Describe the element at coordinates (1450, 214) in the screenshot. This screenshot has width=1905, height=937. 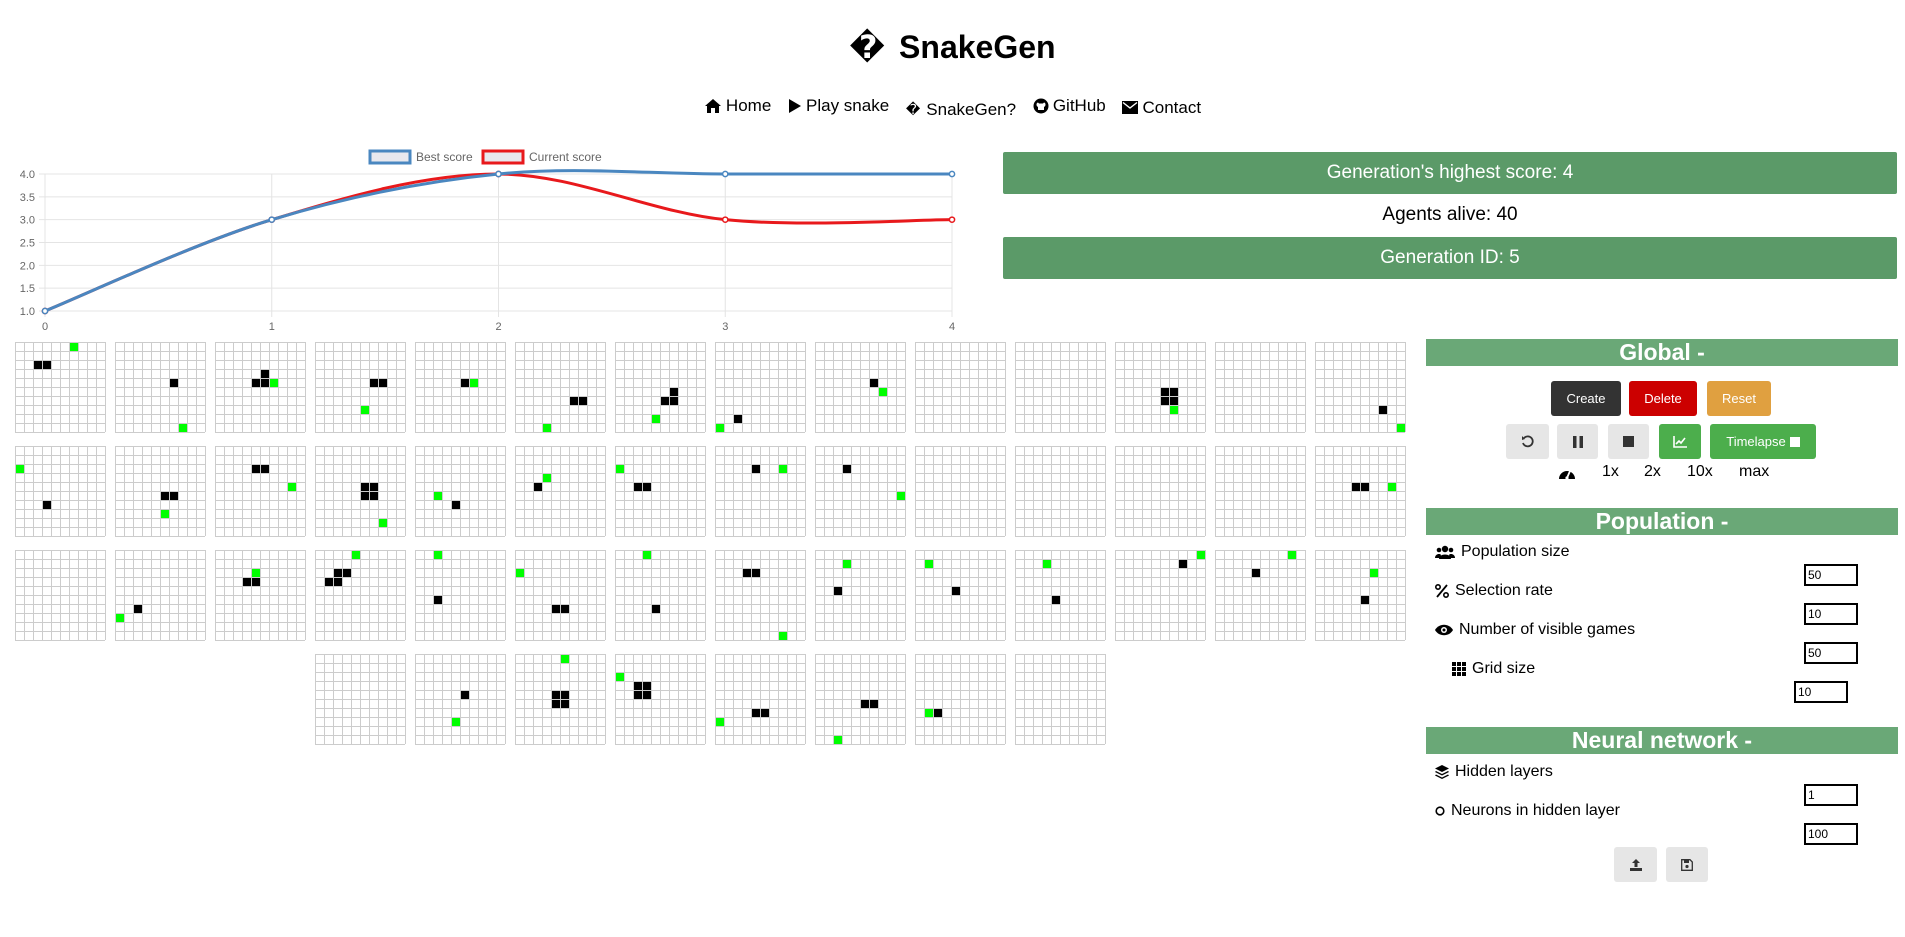
I see `agents-alive: Agents alive: 40` at that location.